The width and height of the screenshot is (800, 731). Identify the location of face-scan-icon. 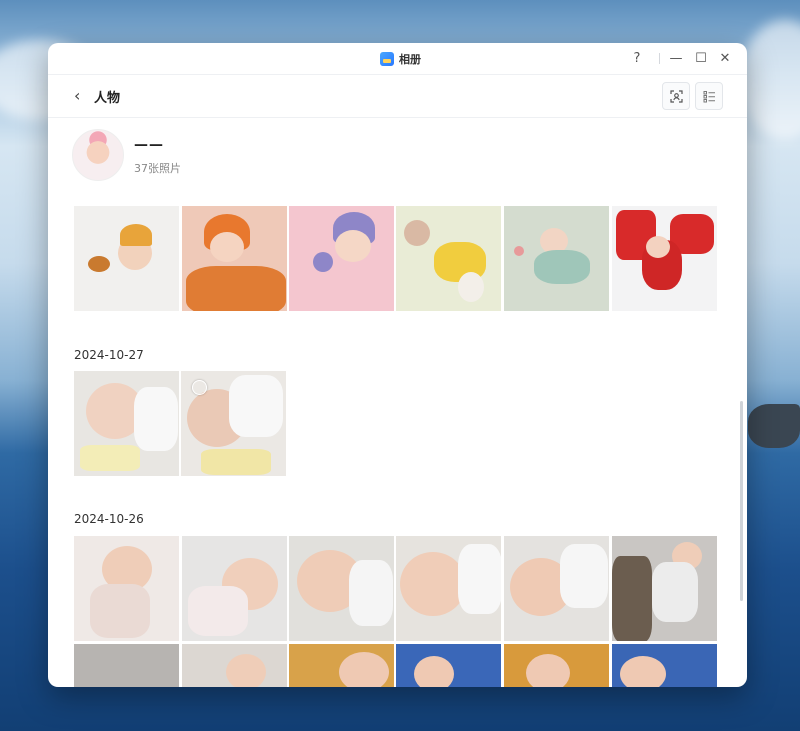
(676, 96).